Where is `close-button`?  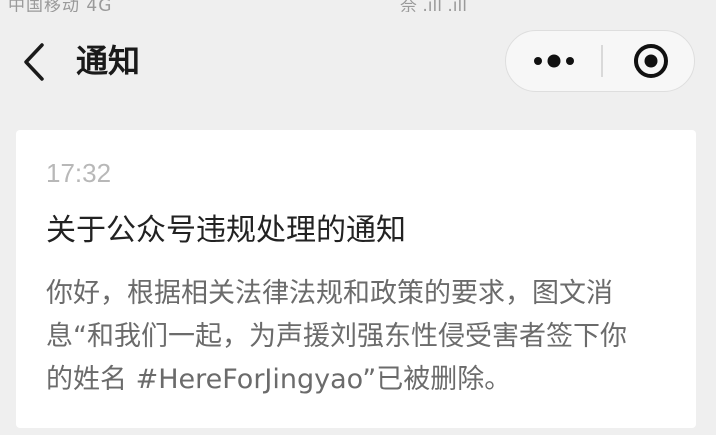 close-button is located at coordinates (649, 61).